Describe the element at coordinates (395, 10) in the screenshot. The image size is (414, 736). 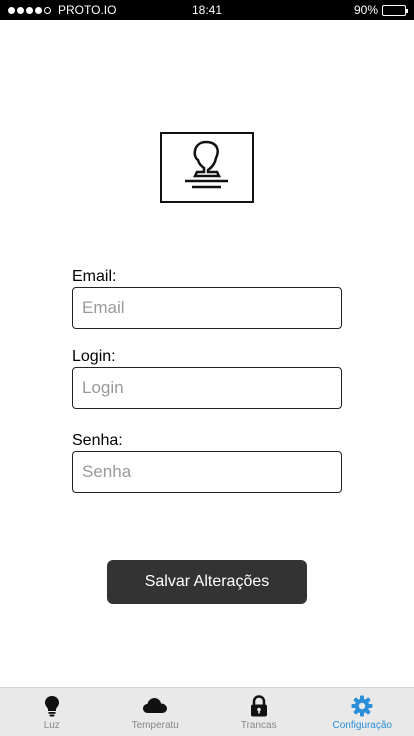
I see `battery-icon` at that location.